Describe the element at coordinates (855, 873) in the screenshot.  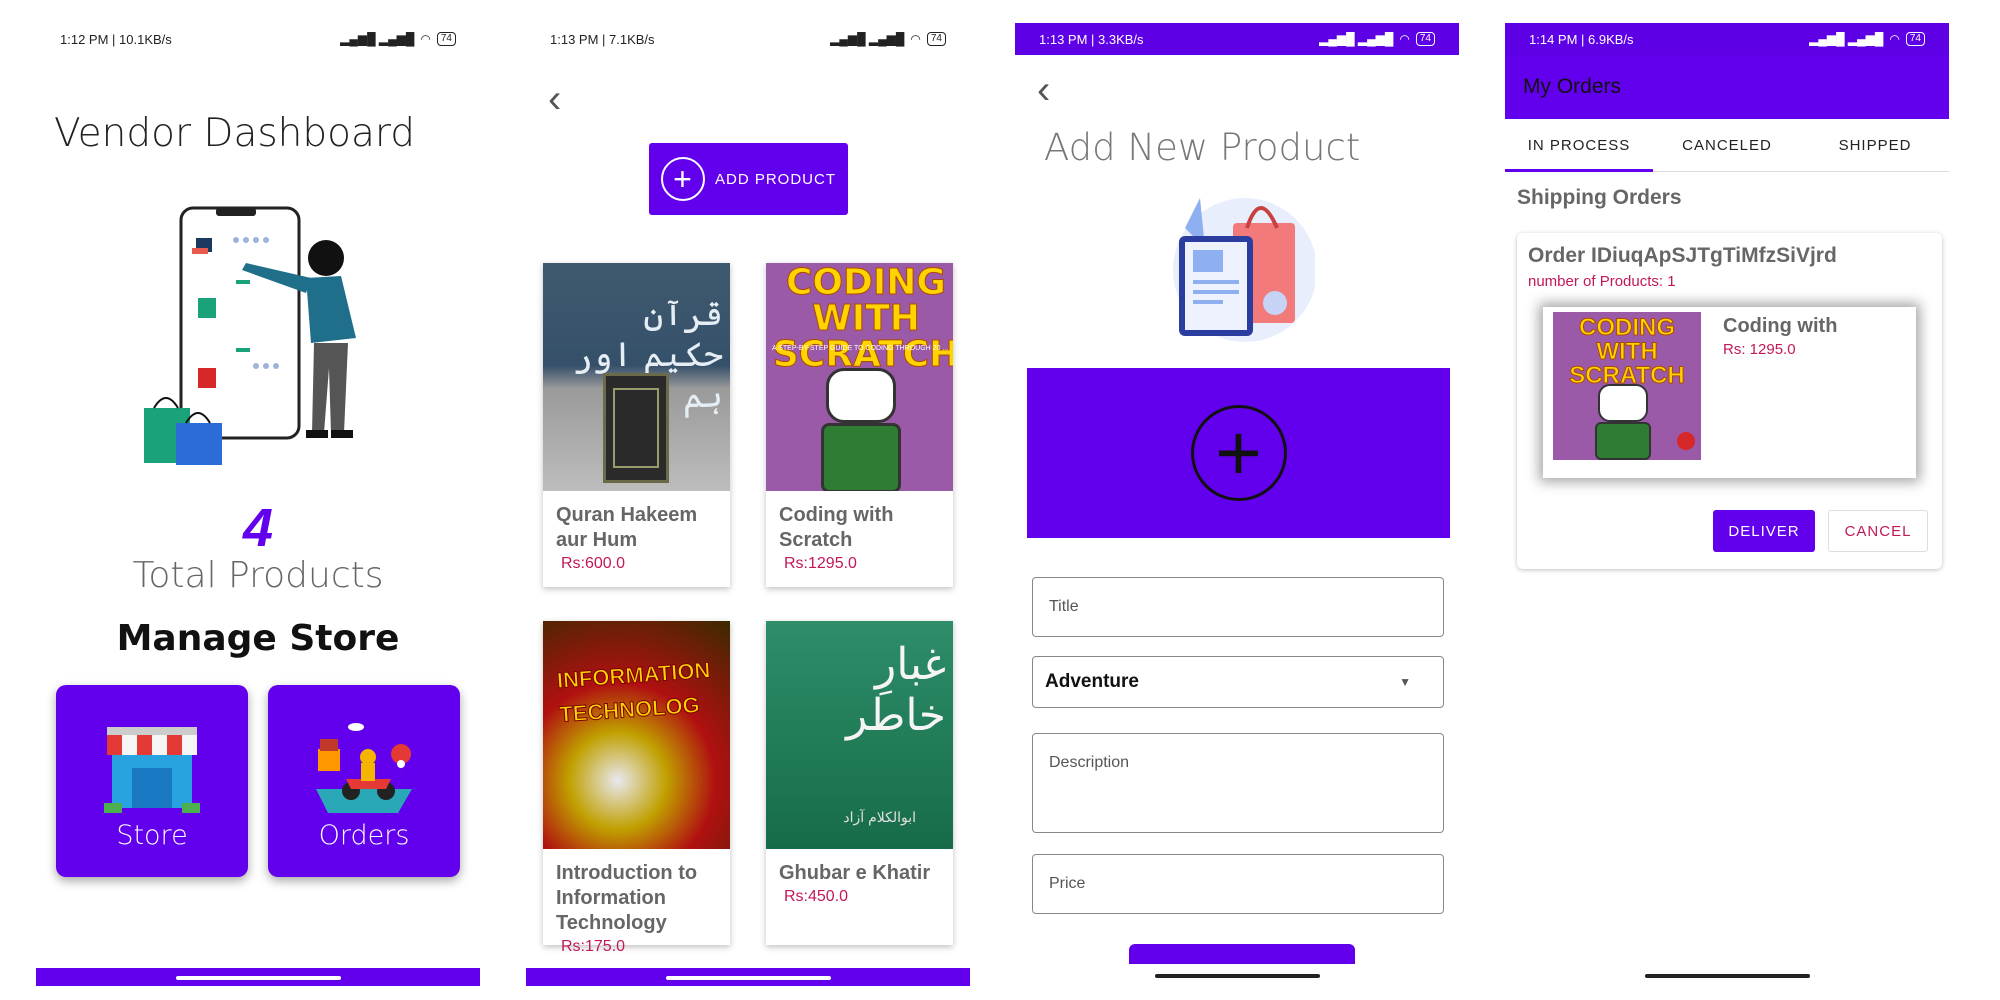
I see `product-title: Ghubar e Khatir` at that location.